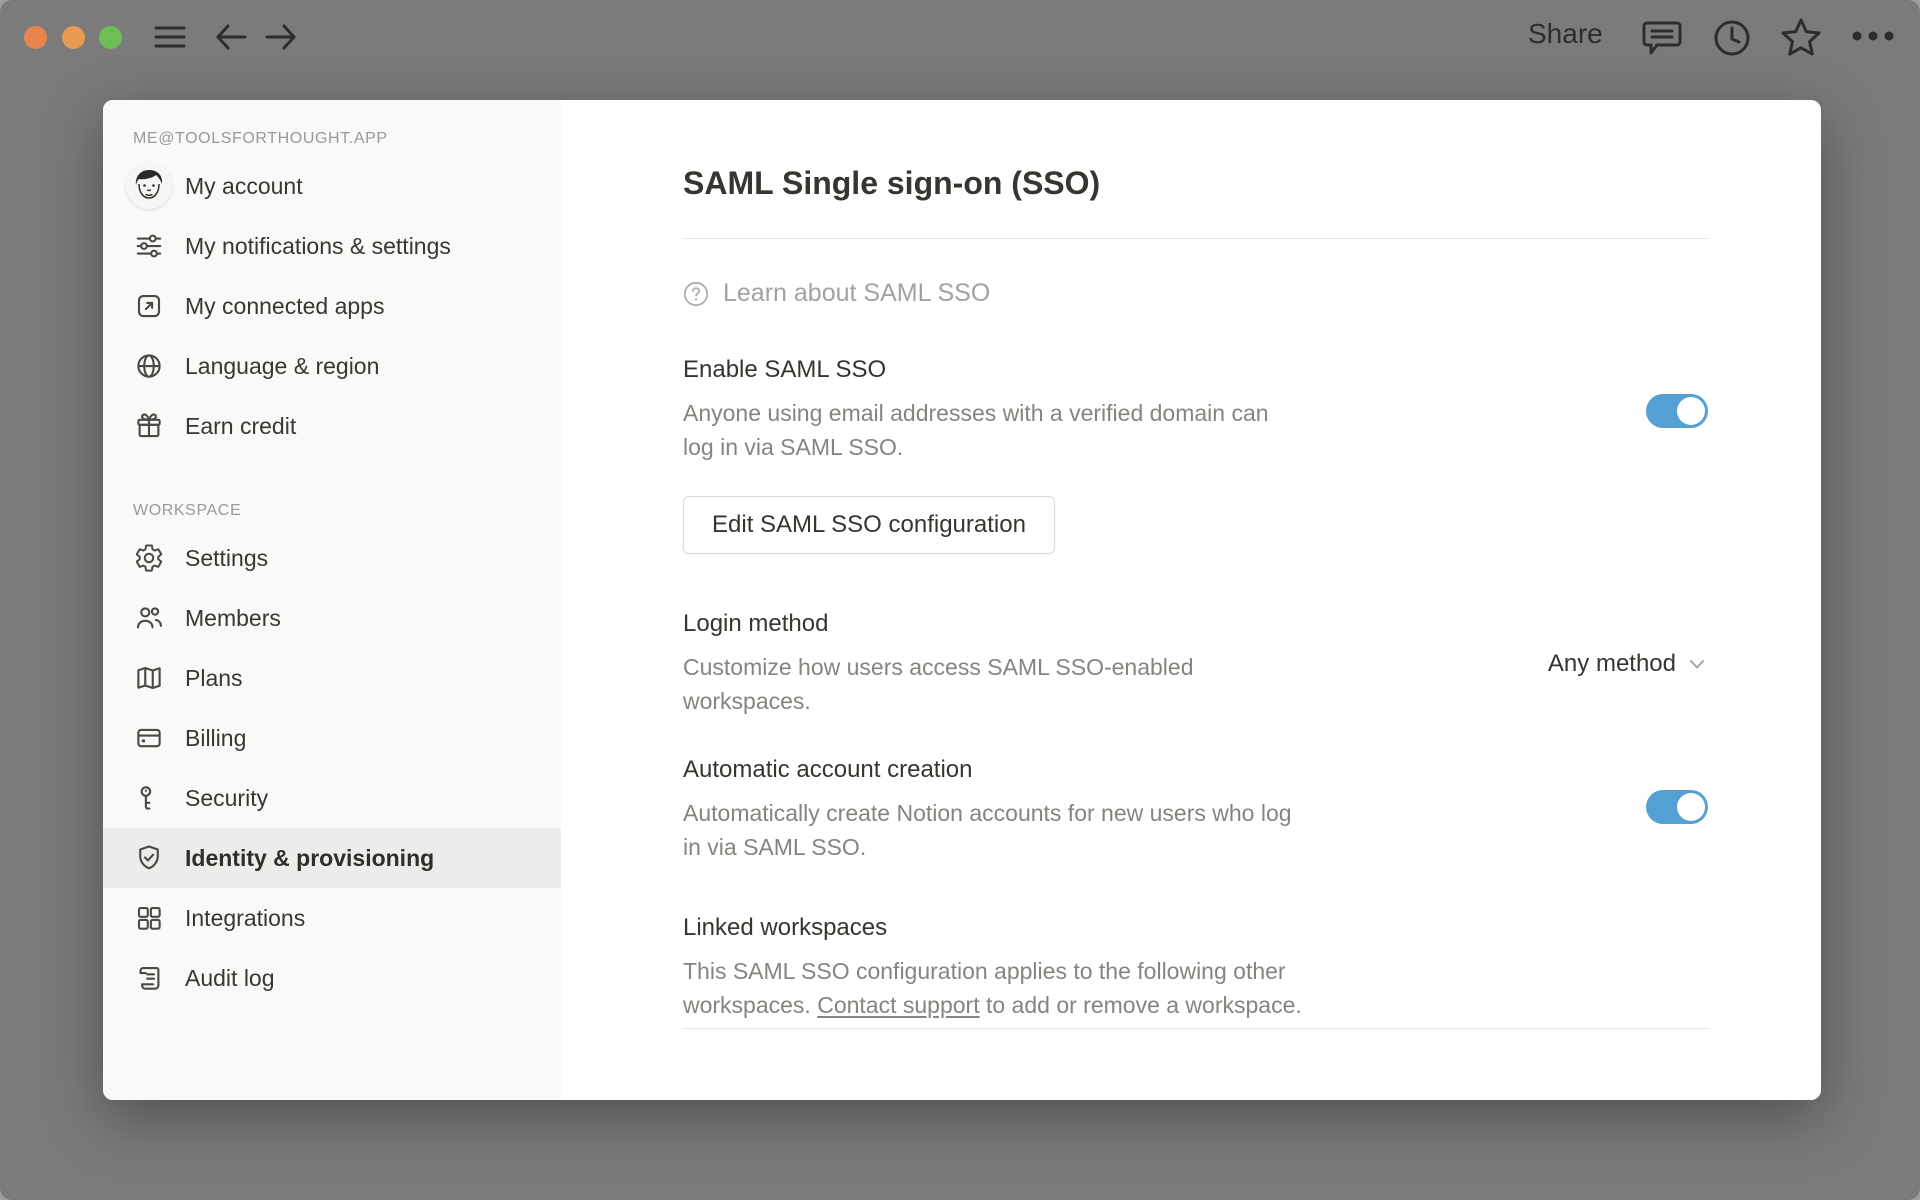  What do you see at coordinates (149, 738) in the screenshot?
I see `credit-card-icon` at bounding box center [149, 738].